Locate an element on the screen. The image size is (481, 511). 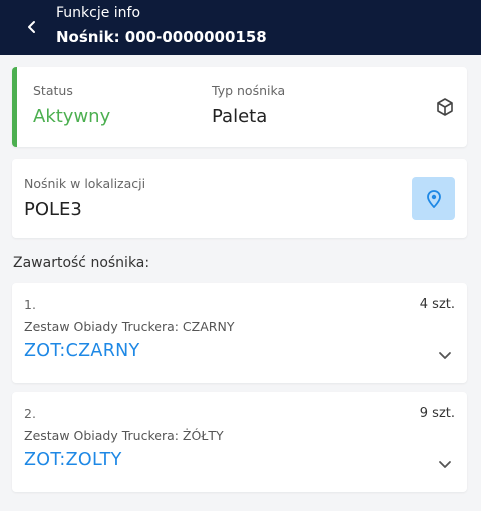
box-icon is located at coordinates (445, 107).